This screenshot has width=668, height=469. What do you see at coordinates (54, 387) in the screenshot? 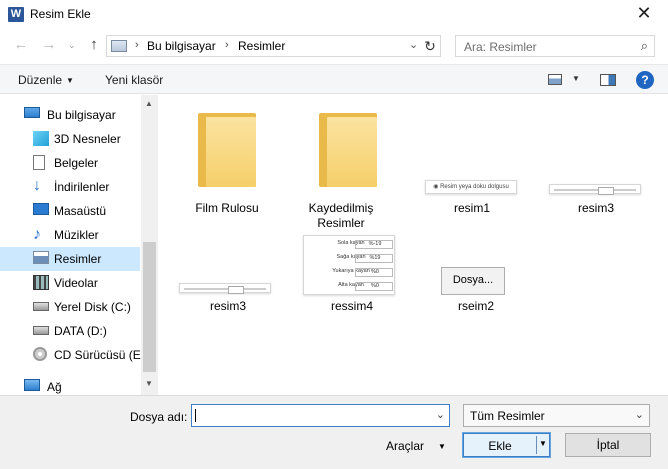
I see `sidebar-item-label: Ağ` at bounding box center [54, 387].